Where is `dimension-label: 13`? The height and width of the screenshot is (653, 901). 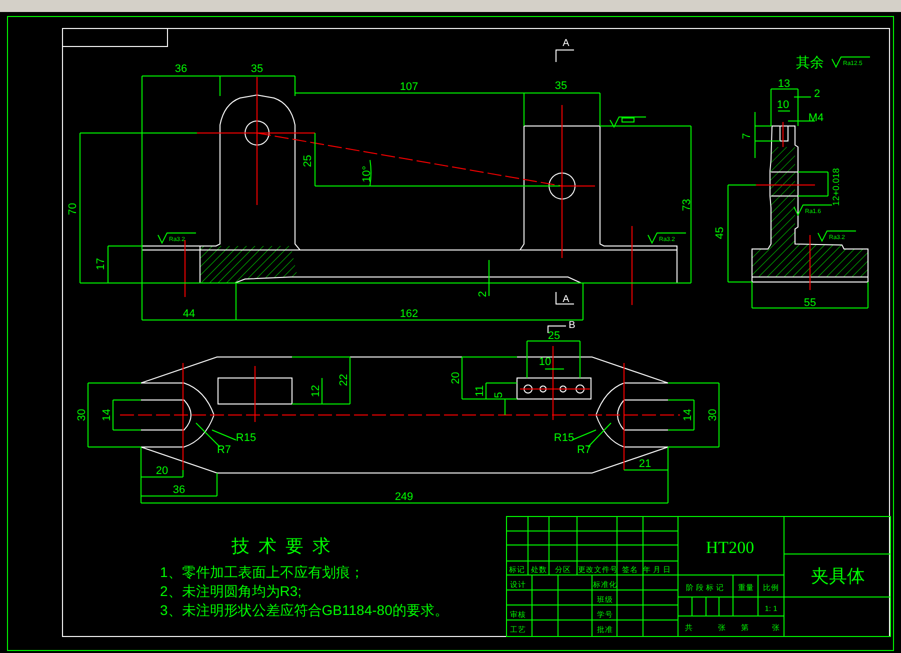
dimension-label: 13 is located at coordinates (784, 84).